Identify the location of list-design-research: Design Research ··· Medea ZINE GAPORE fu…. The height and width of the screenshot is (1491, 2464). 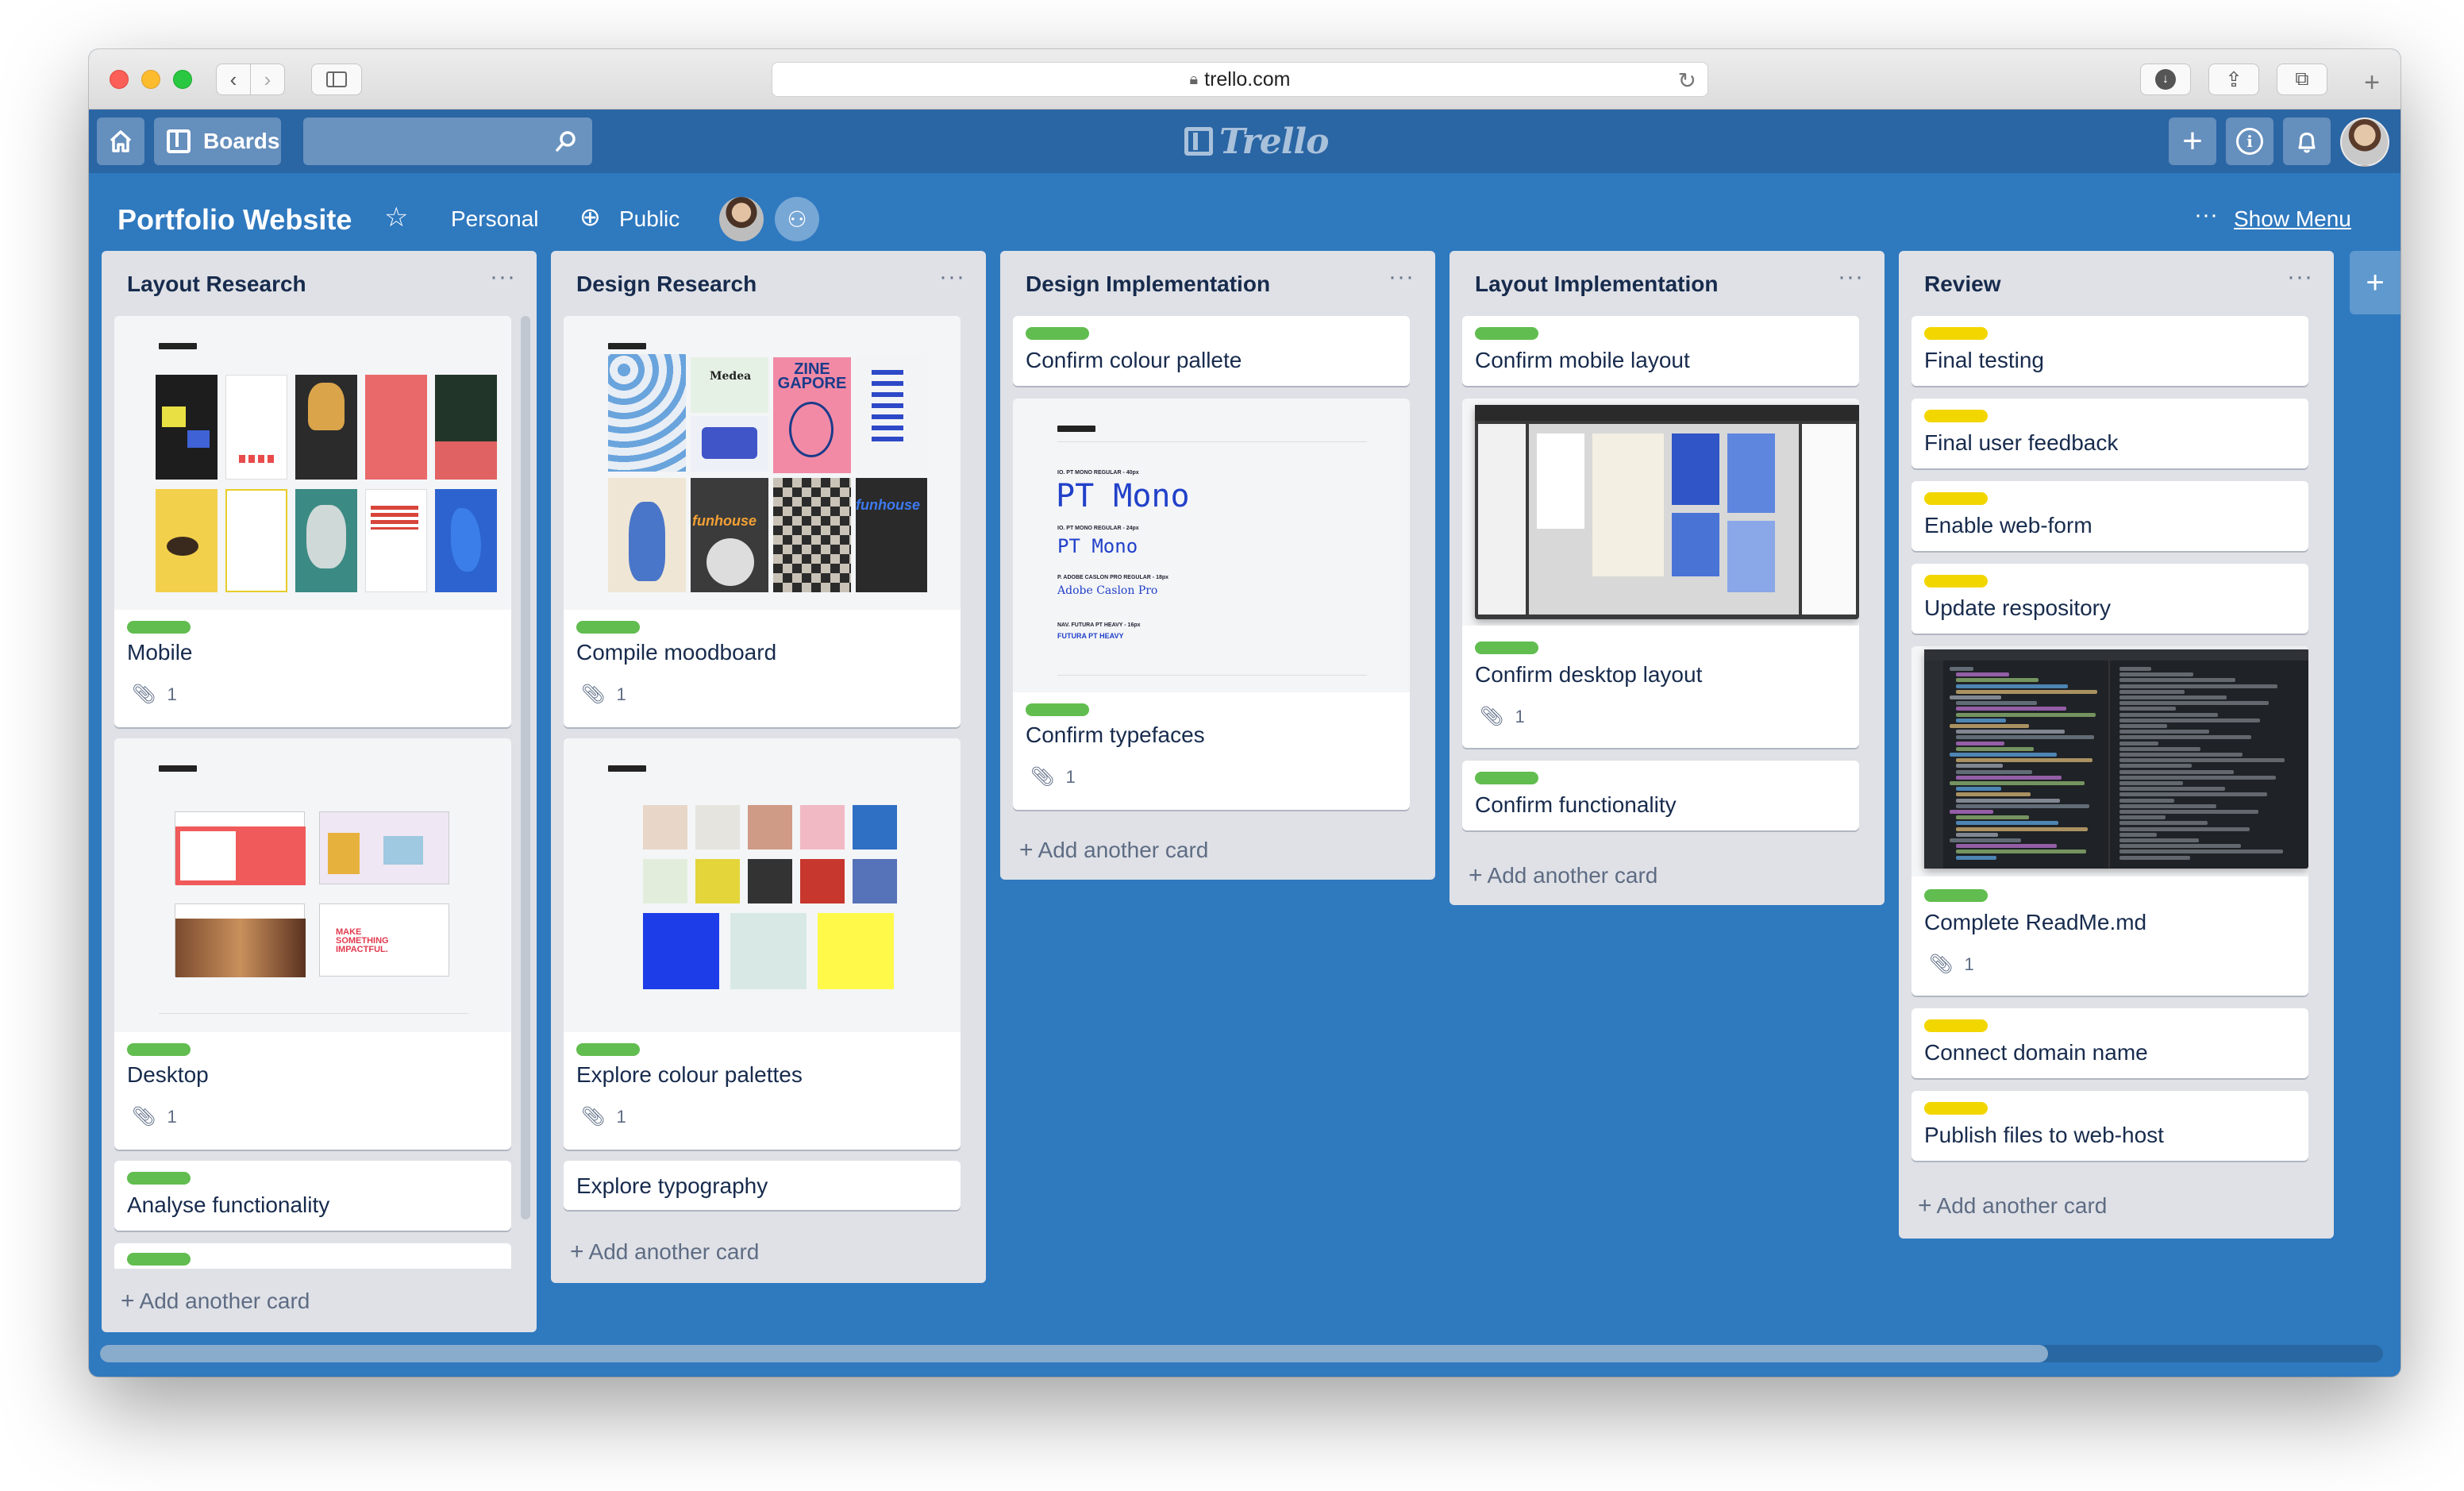
(768, 767).